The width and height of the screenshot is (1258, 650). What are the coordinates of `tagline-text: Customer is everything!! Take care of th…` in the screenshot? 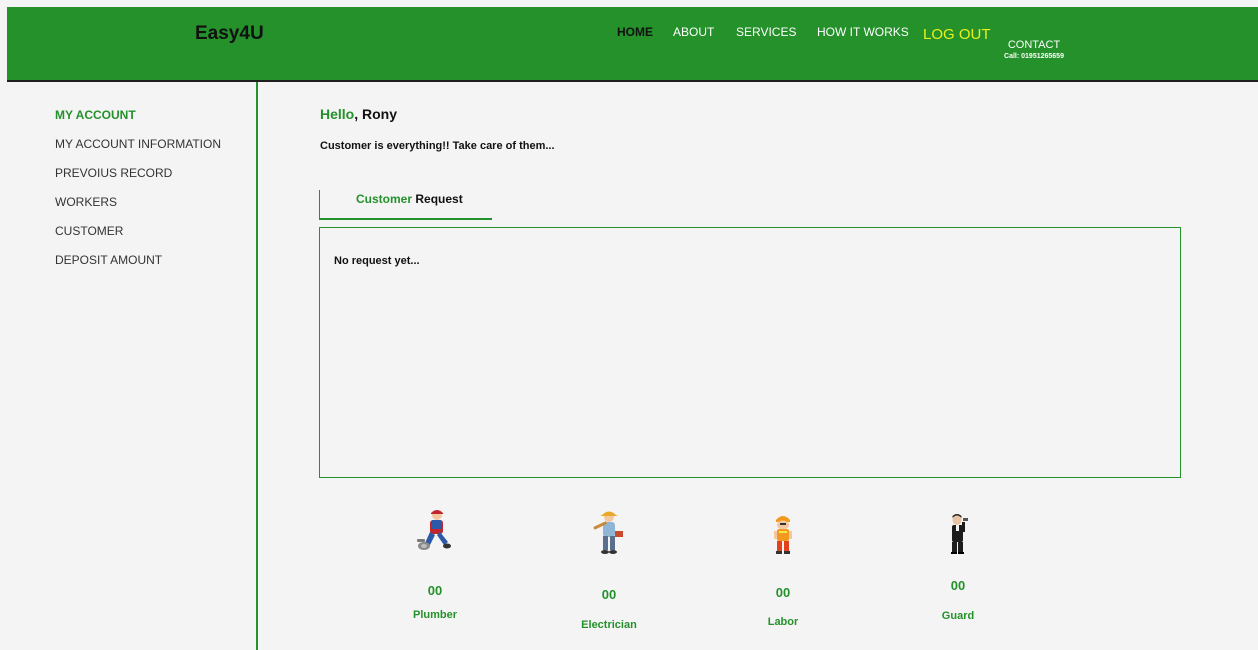 It's located at (437, 146).